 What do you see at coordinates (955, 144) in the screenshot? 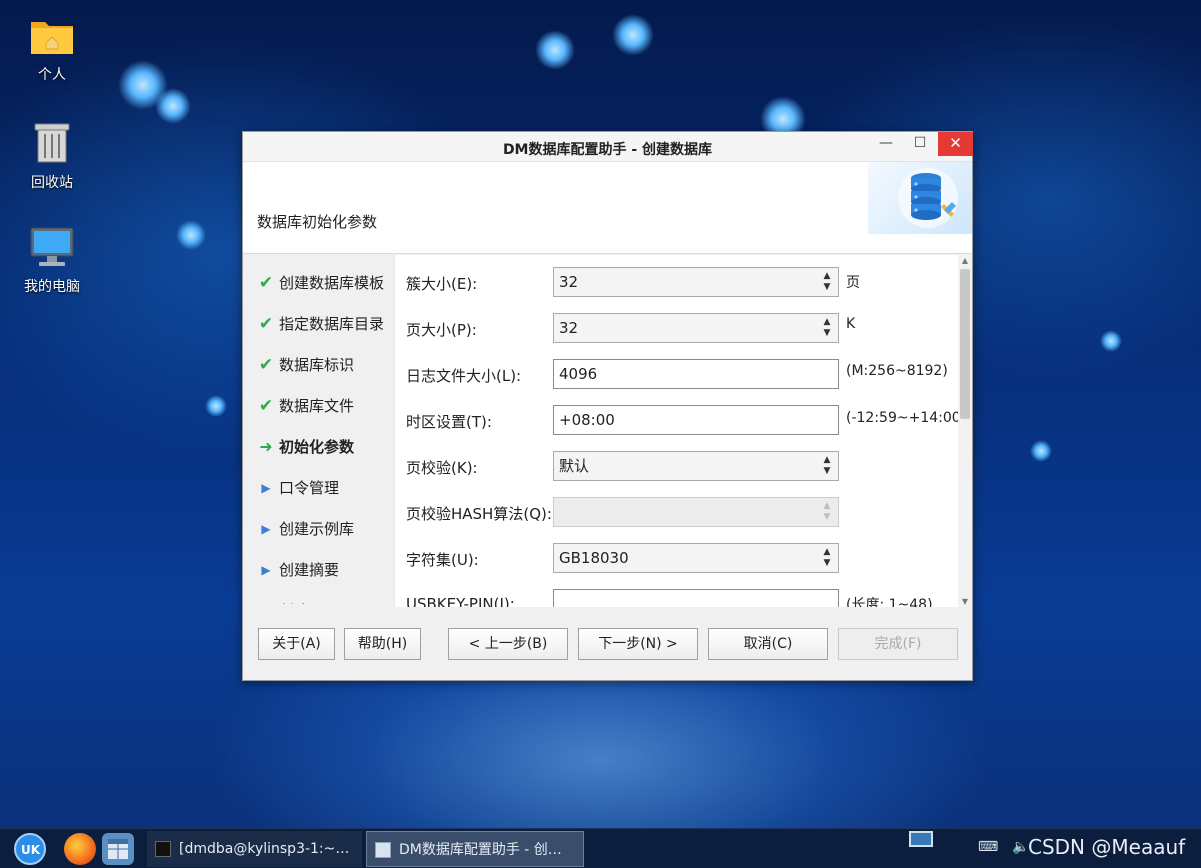
I see `close-button: ✕` at bounding box center [955, 144].